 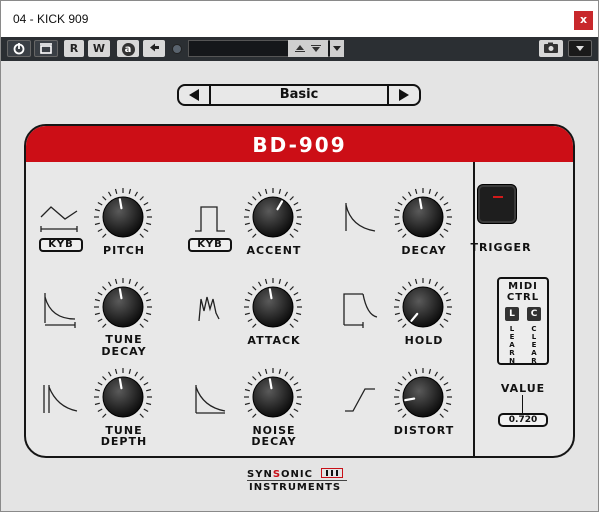 I want to click on trigger-led, so click(x=498, y=197).